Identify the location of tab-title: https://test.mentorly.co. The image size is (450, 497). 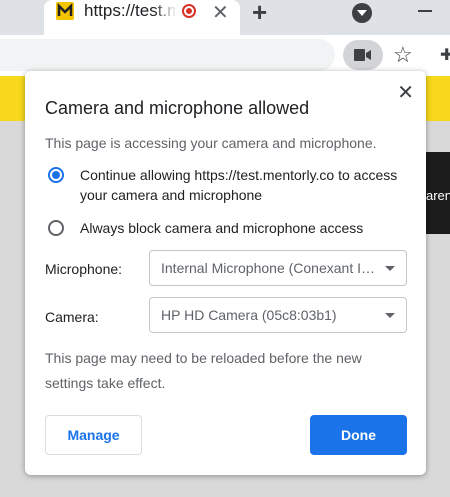
(130, 11).